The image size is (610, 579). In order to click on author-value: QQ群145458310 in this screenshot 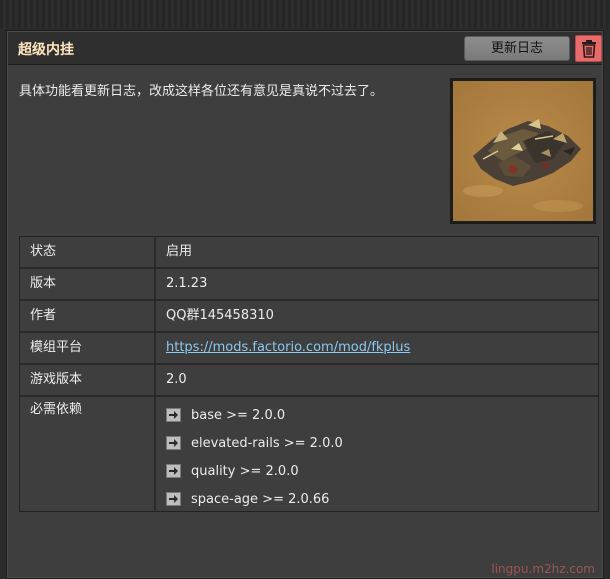, I will do `click(377, 316)`.